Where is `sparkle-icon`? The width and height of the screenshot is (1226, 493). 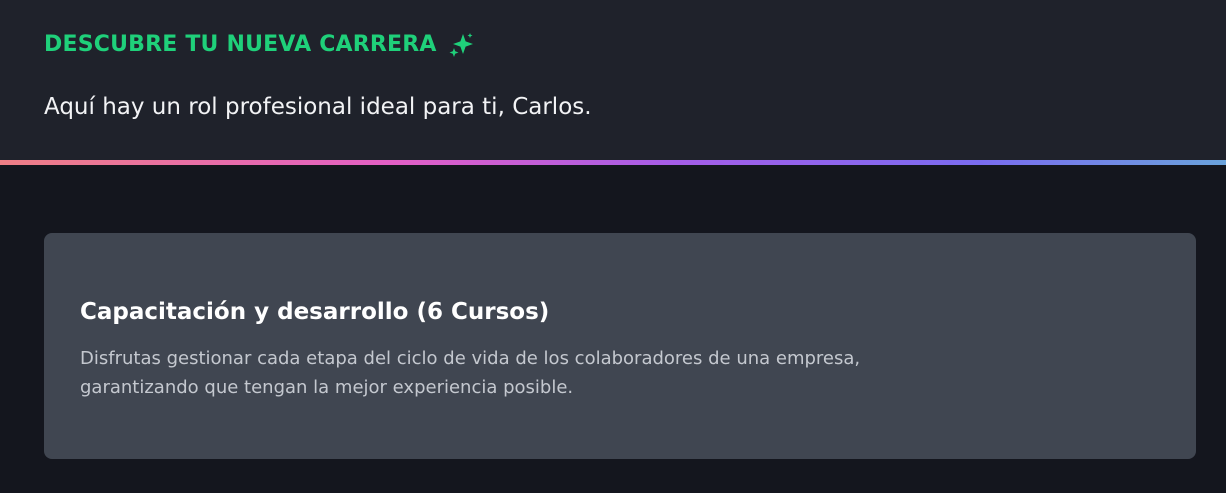
sparkle-icon is located at coordinates (461, 45).